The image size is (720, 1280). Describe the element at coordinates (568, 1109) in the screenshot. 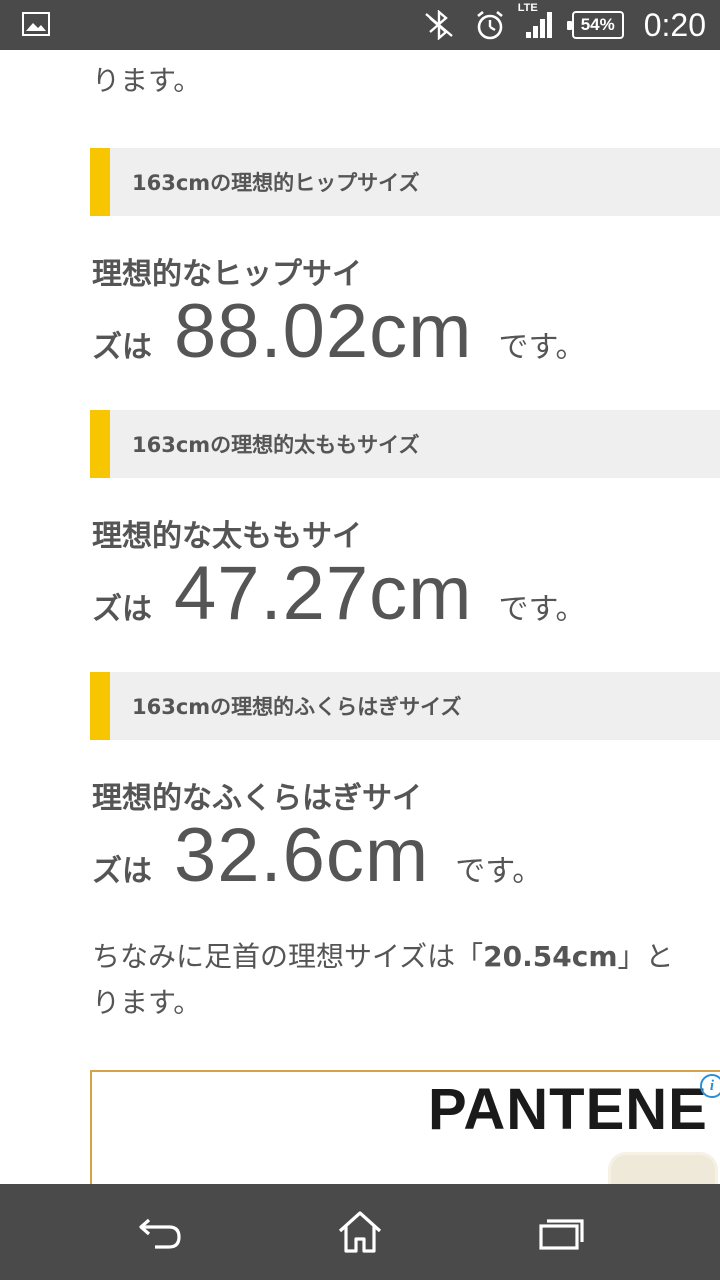

I see `ad-brand-logo: PANTENE` at that location.